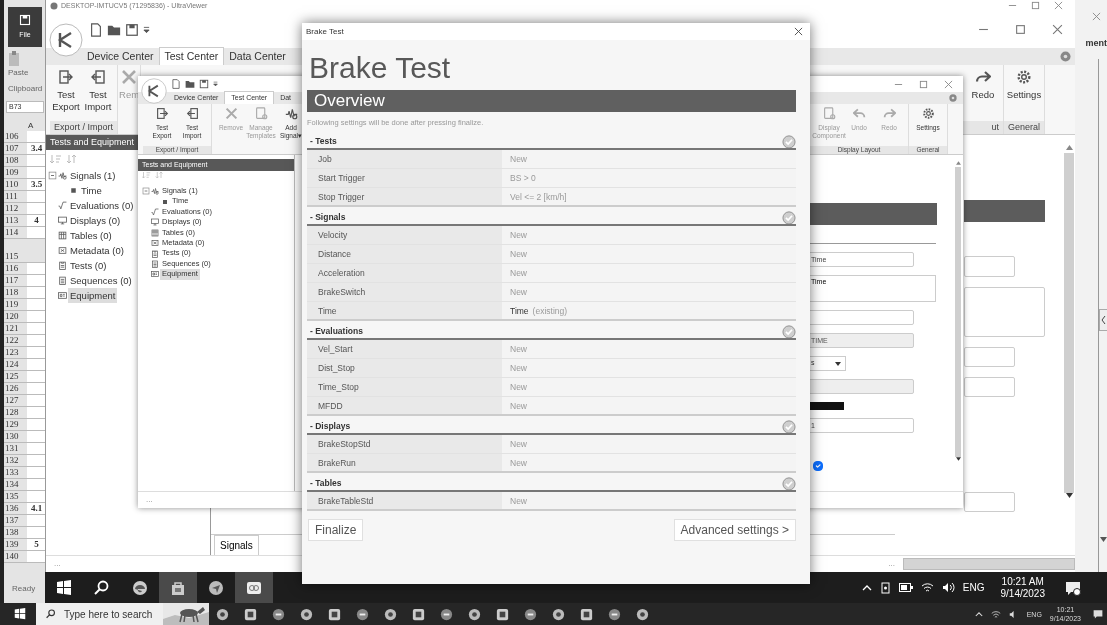 The height and width of the screenshot is (625, 1107). Describe the element at coordinates (95, 220) in the screenshot. I see `tree-item: Displays (0)` at that location.